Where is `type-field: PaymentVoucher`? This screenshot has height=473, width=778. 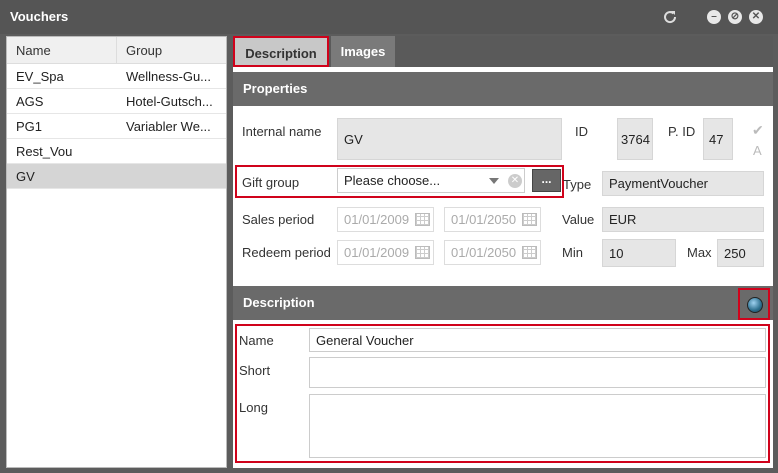 type-field: PaymentVoucher is located at coordinates (683, 183).